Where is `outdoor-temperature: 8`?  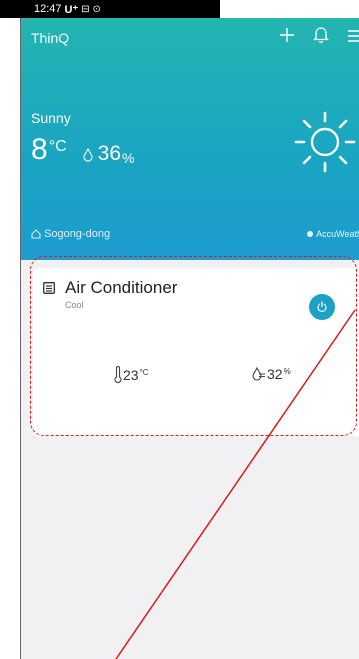 outdoor-temperature: 8 is located at coordinates (39, 149).